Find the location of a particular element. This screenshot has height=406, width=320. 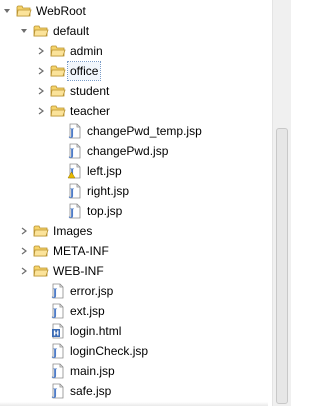

vertical-scrollbar is located at coordinates (281, 203).